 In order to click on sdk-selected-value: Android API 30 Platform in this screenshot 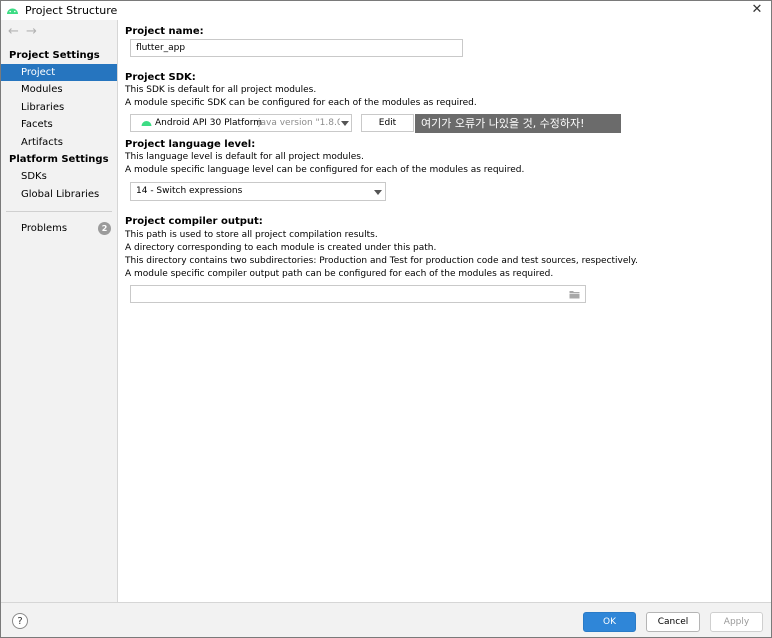, I will do `click(209, 123)`.